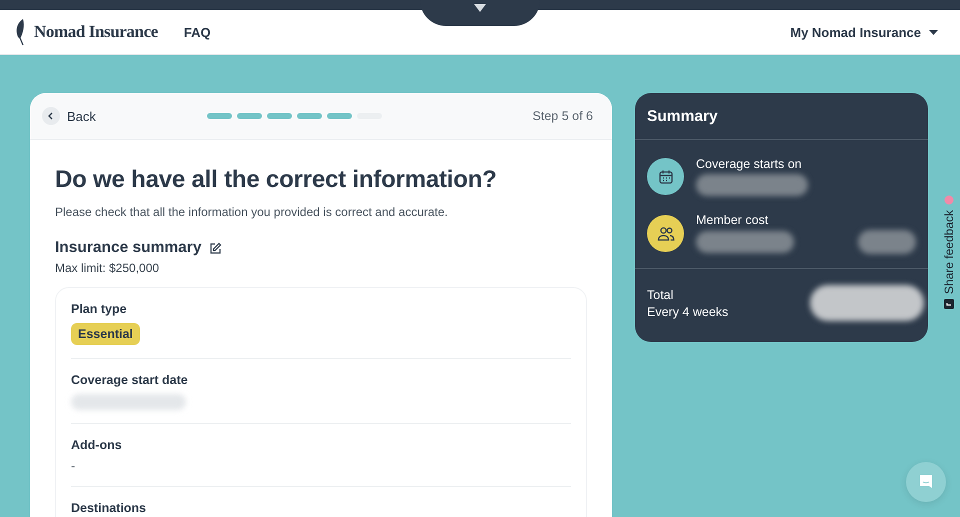 The image size is (960, 517). What do you see at coordinates (99, 309) in the screenshot?
I see `field-label: Plan type` at bounding box center [99, 309].